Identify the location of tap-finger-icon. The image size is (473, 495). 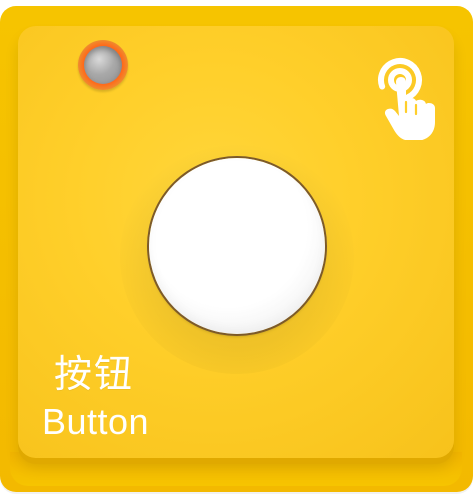
(406, 99).